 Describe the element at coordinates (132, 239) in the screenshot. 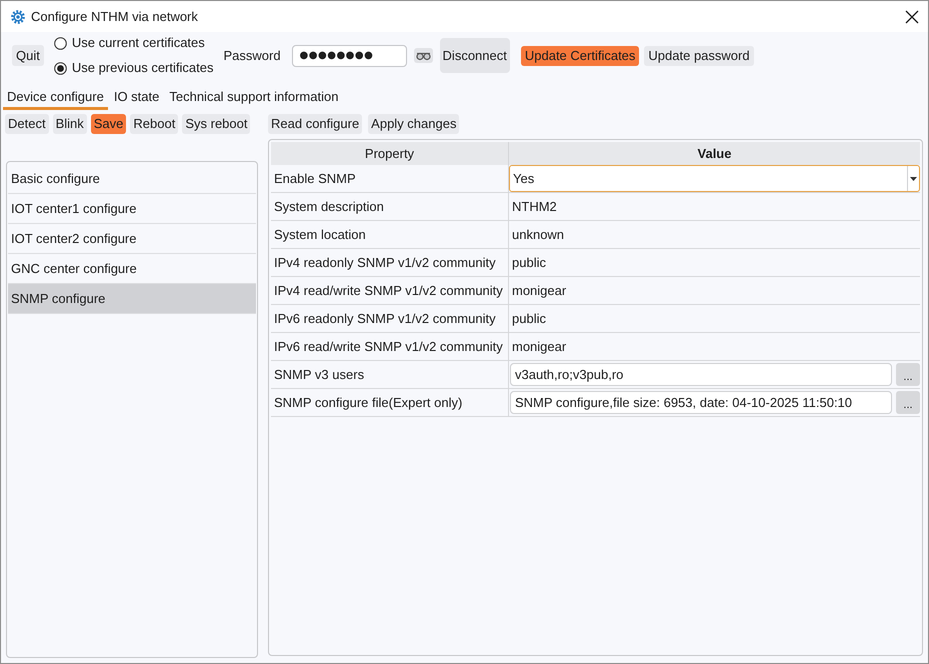

I see `sidebar-item: IOT center2 configure` at that location.